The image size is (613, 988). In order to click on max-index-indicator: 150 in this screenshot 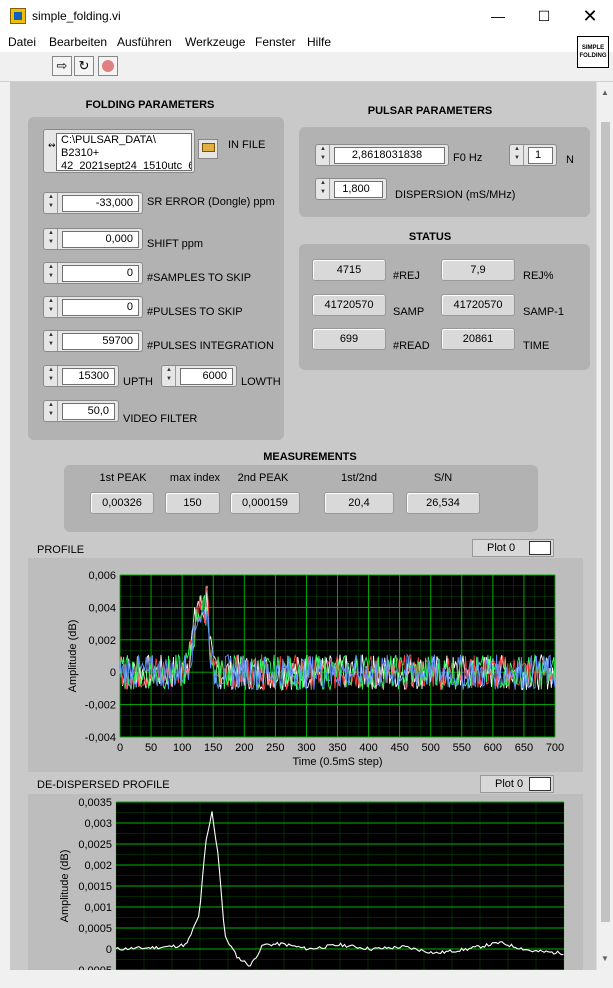, I will do `click(192, 503)`.